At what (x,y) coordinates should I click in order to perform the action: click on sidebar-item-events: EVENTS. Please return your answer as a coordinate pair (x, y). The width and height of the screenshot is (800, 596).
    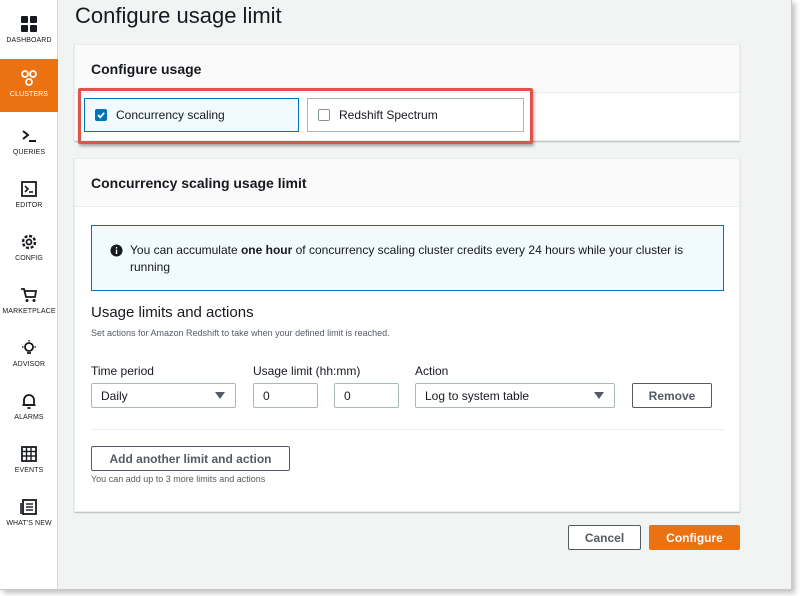
    Looking at the image, I should click on (29, 463).